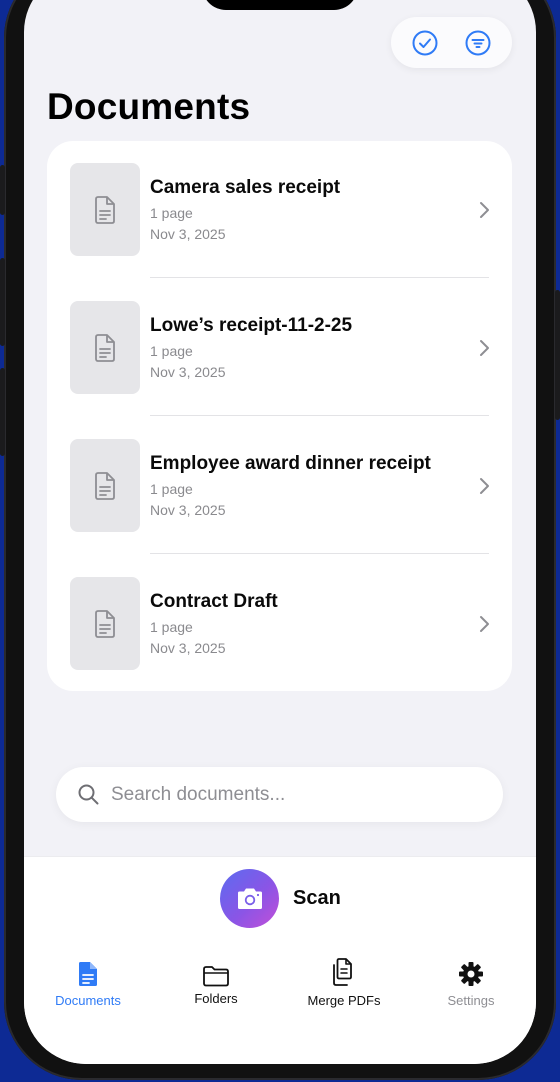 The width and height of the screenshot is (560, 1082). Describe the element at coordinates (88, 1000) in the screenshot. I see `tab-label: Documents` at that location.